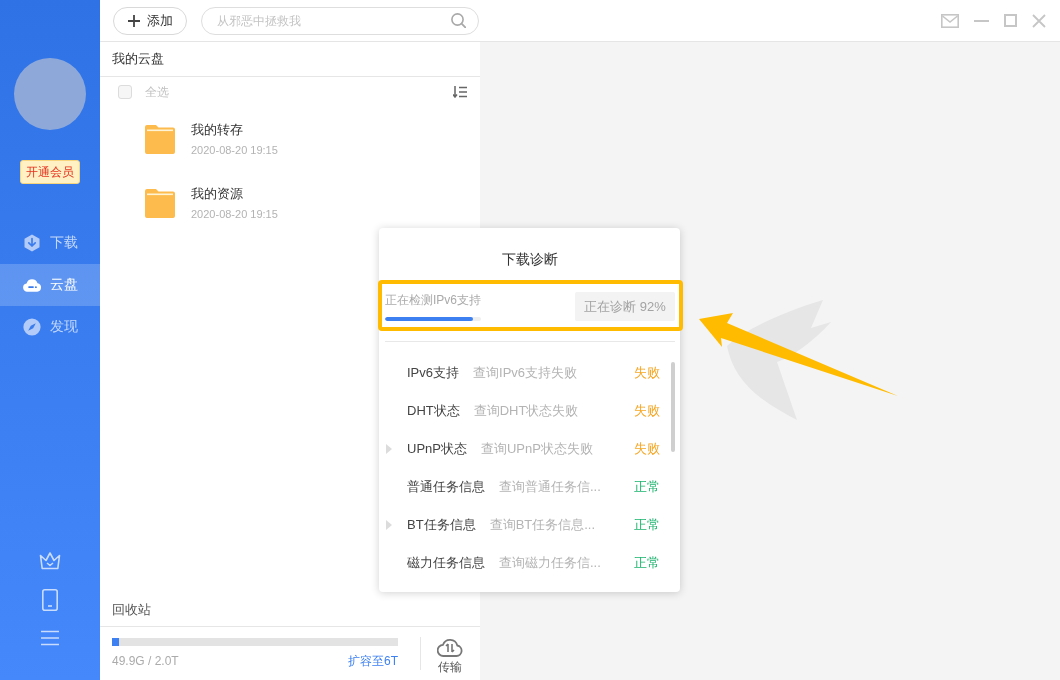 This screenshot has height=680, width=1060. Describe the element at coordinates (32, 285) in the screenshot. I see `cloud-icon` at that location.